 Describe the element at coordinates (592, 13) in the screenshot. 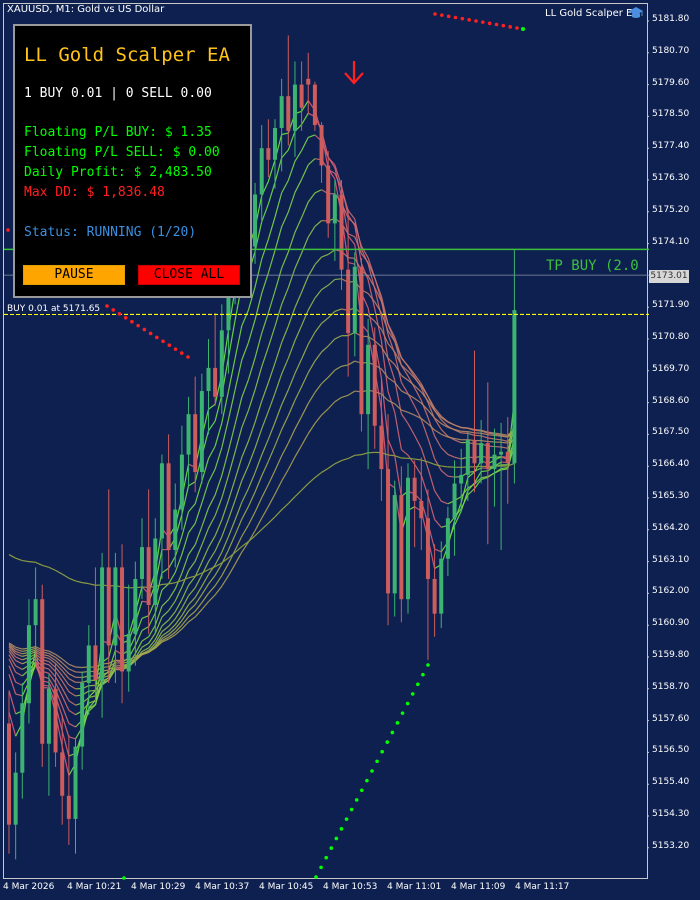

I see `ea-name-label: LL Gold Scalper EA` at that location.